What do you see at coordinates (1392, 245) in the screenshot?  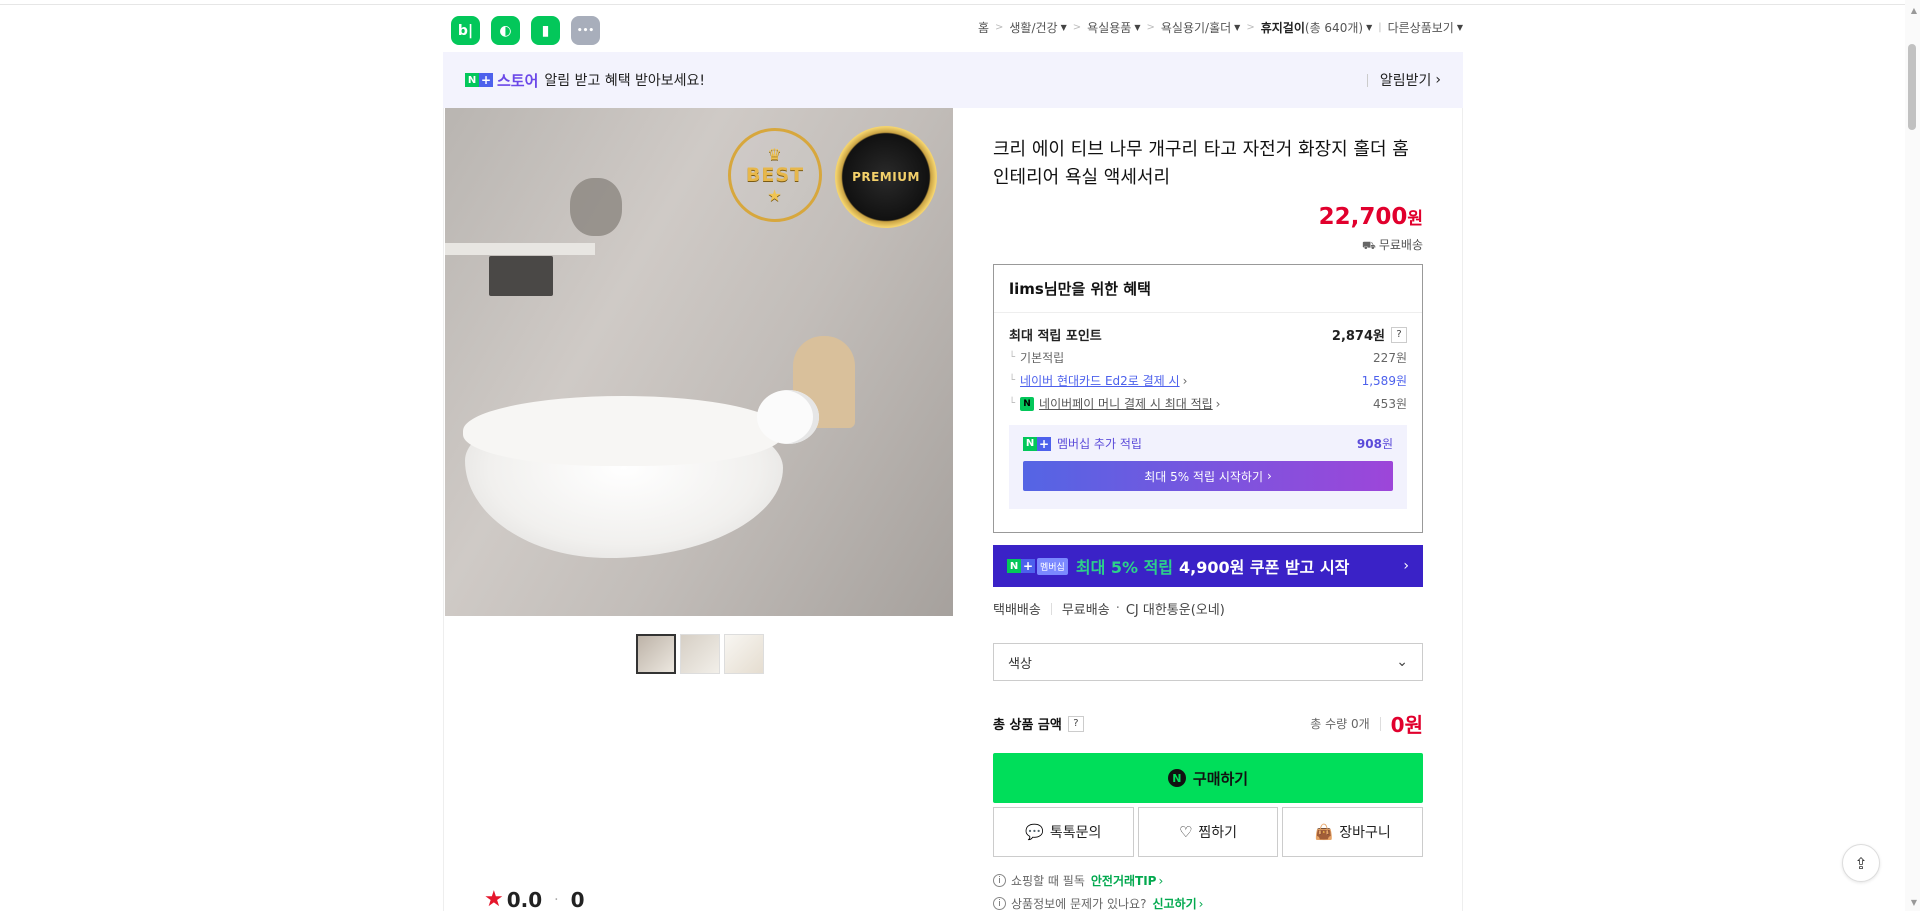 I see `shipping-info: ⛟ 무료배송` at bounding box center [1392, 245].